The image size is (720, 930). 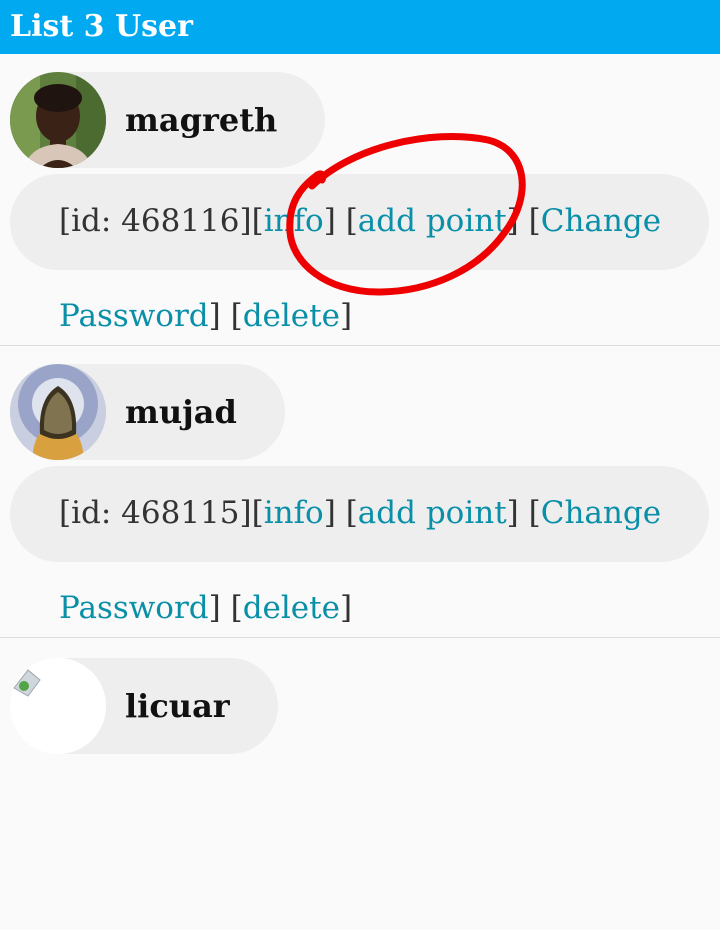 What do you see at coordinates (201, 120) in the screenshot?
I see `user-name: magreth` at bounding box center [201, 120].